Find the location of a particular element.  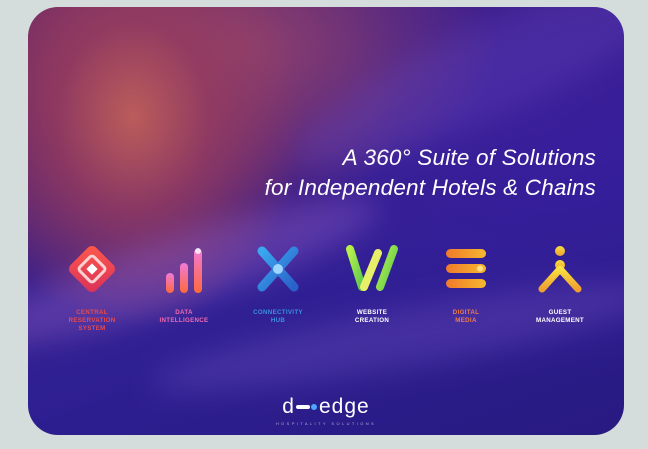

logo-wordmark: d edge is located at coordinates (326, 407).